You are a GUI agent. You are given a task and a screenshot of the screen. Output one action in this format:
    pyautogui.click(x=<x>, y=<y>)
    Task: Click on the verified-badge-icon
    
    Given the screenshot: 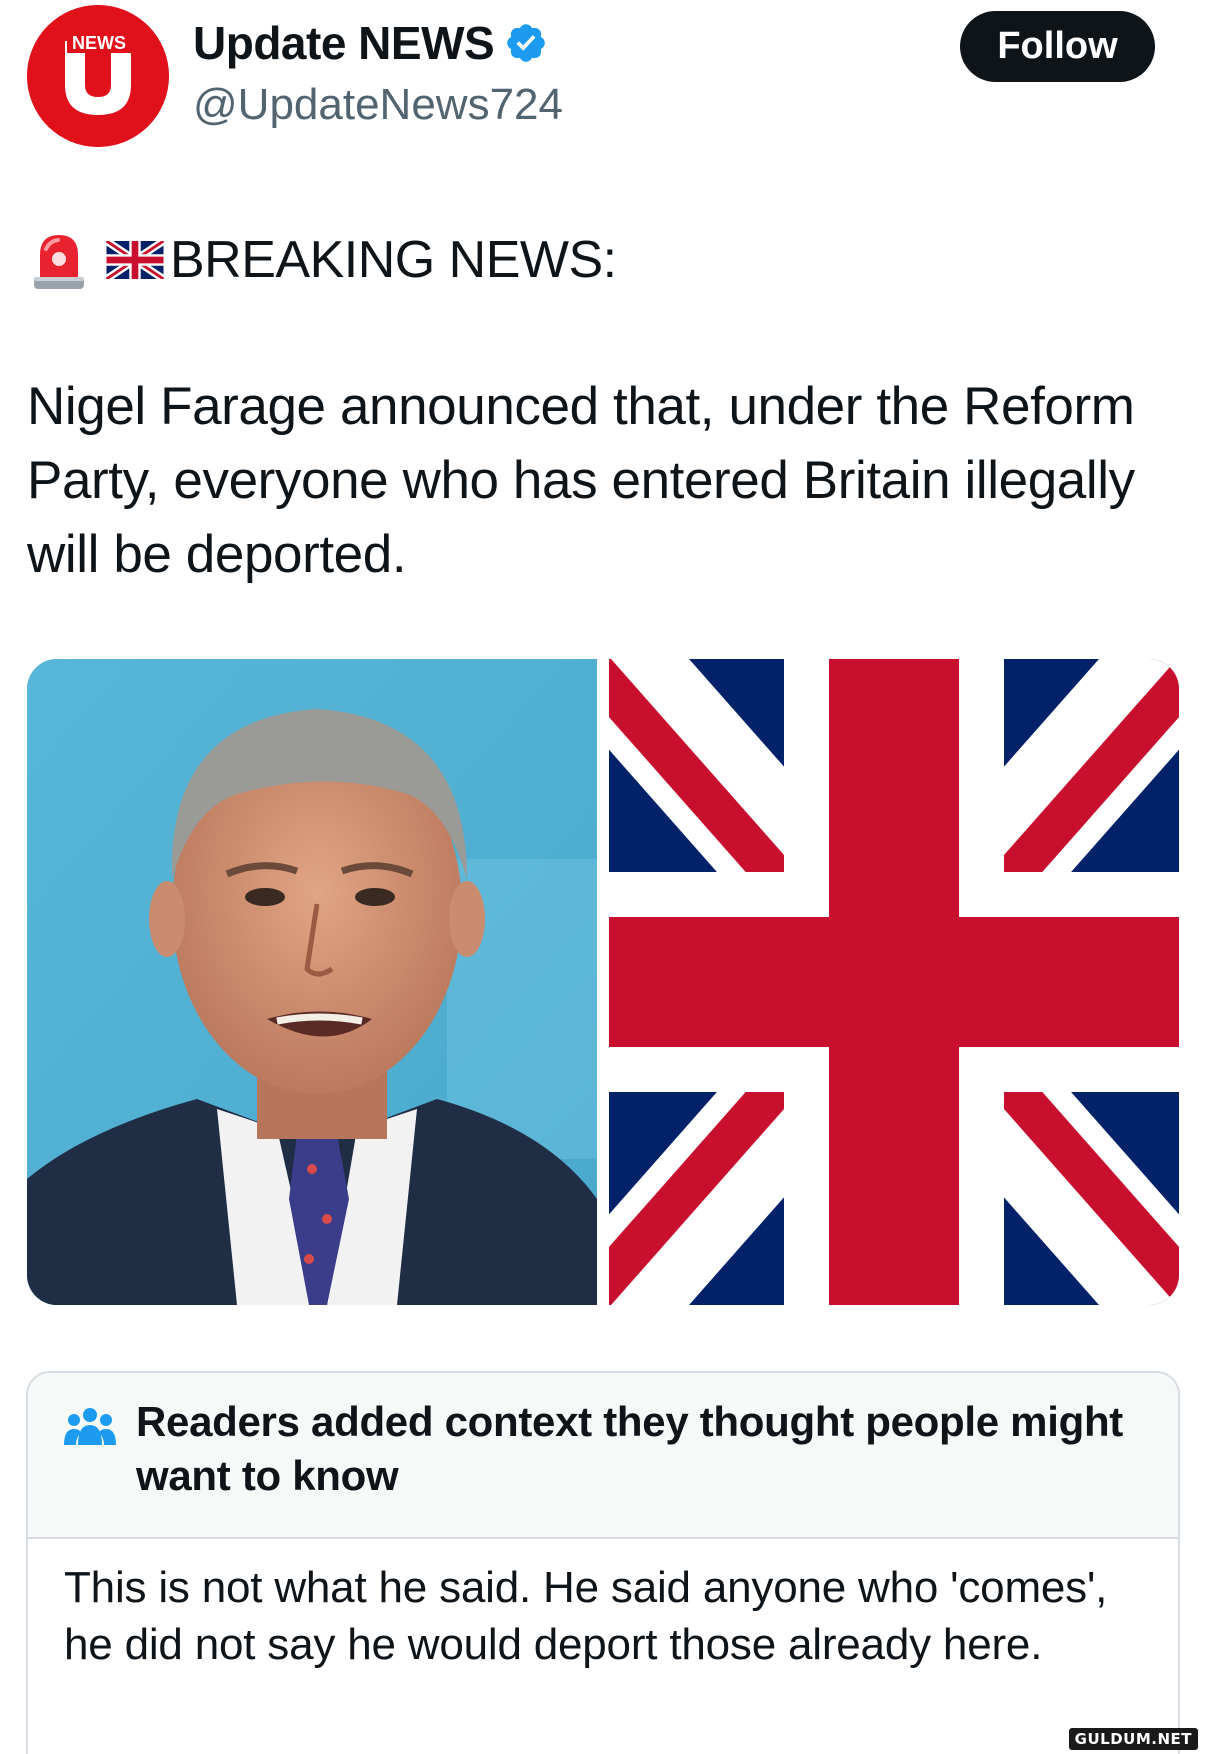 What is the action you would take?
    pyautogui.click(x=526, y=43)
    